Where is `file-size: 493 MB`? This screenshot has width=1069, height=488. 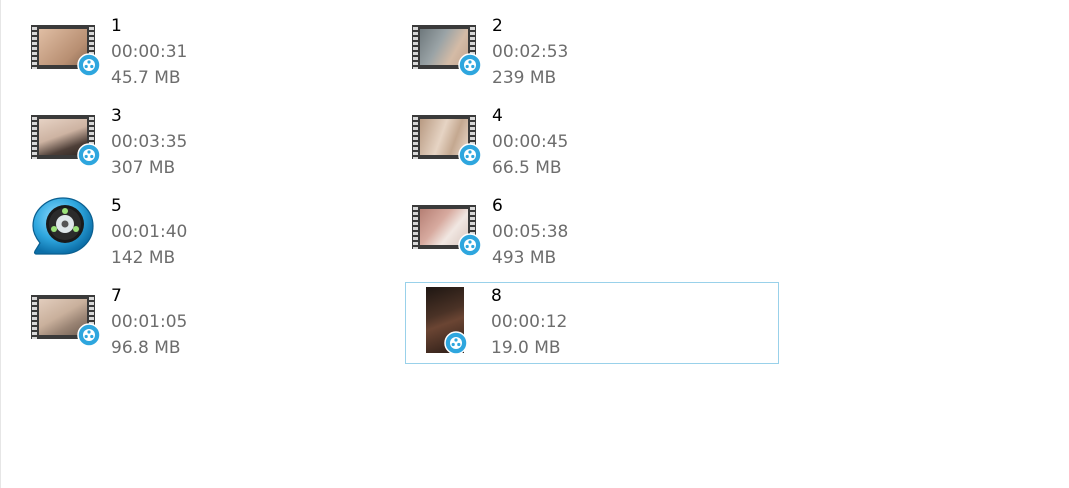 file-size: 493 MB is located at coordinates (524, 258).